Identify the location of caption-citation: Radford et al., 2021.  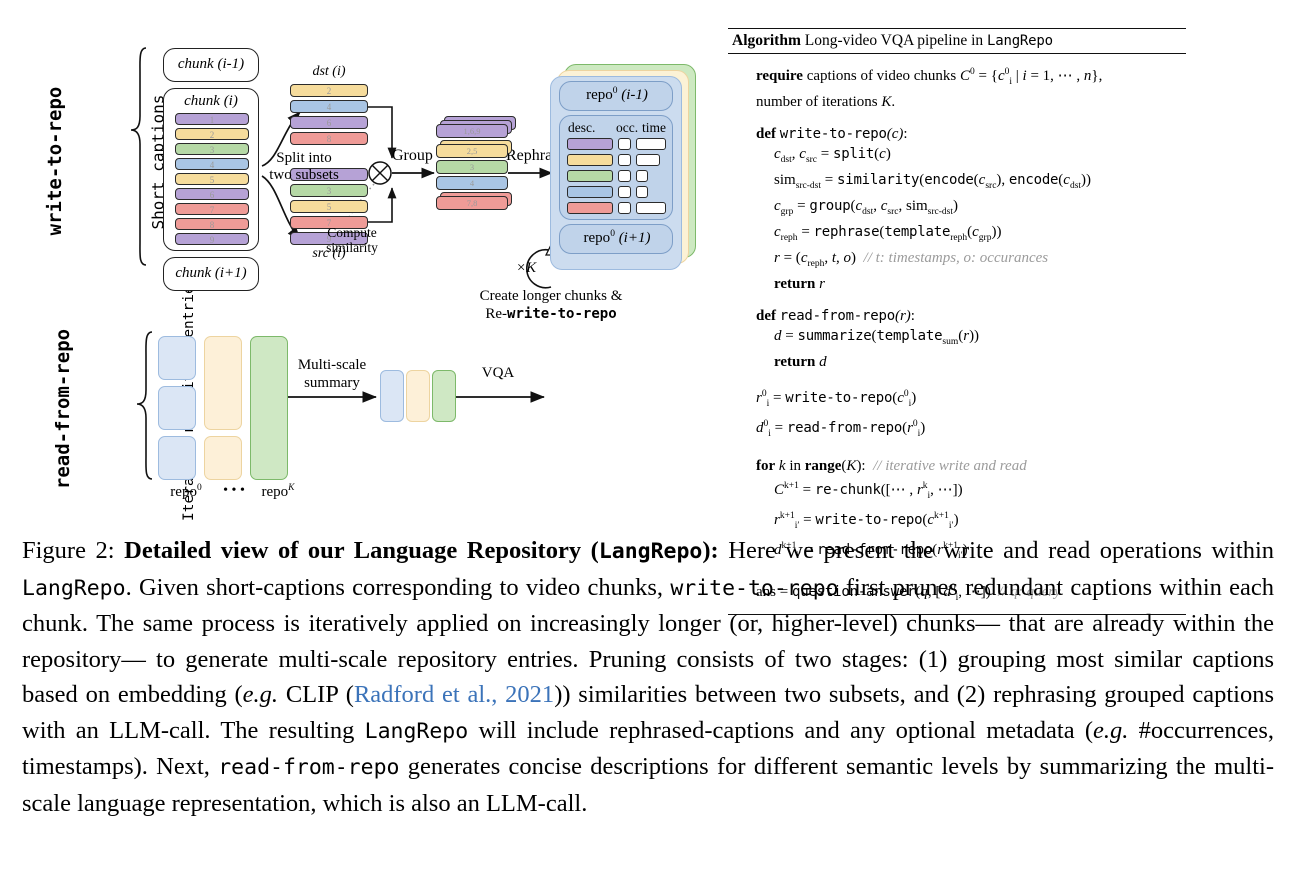
(454, 694).